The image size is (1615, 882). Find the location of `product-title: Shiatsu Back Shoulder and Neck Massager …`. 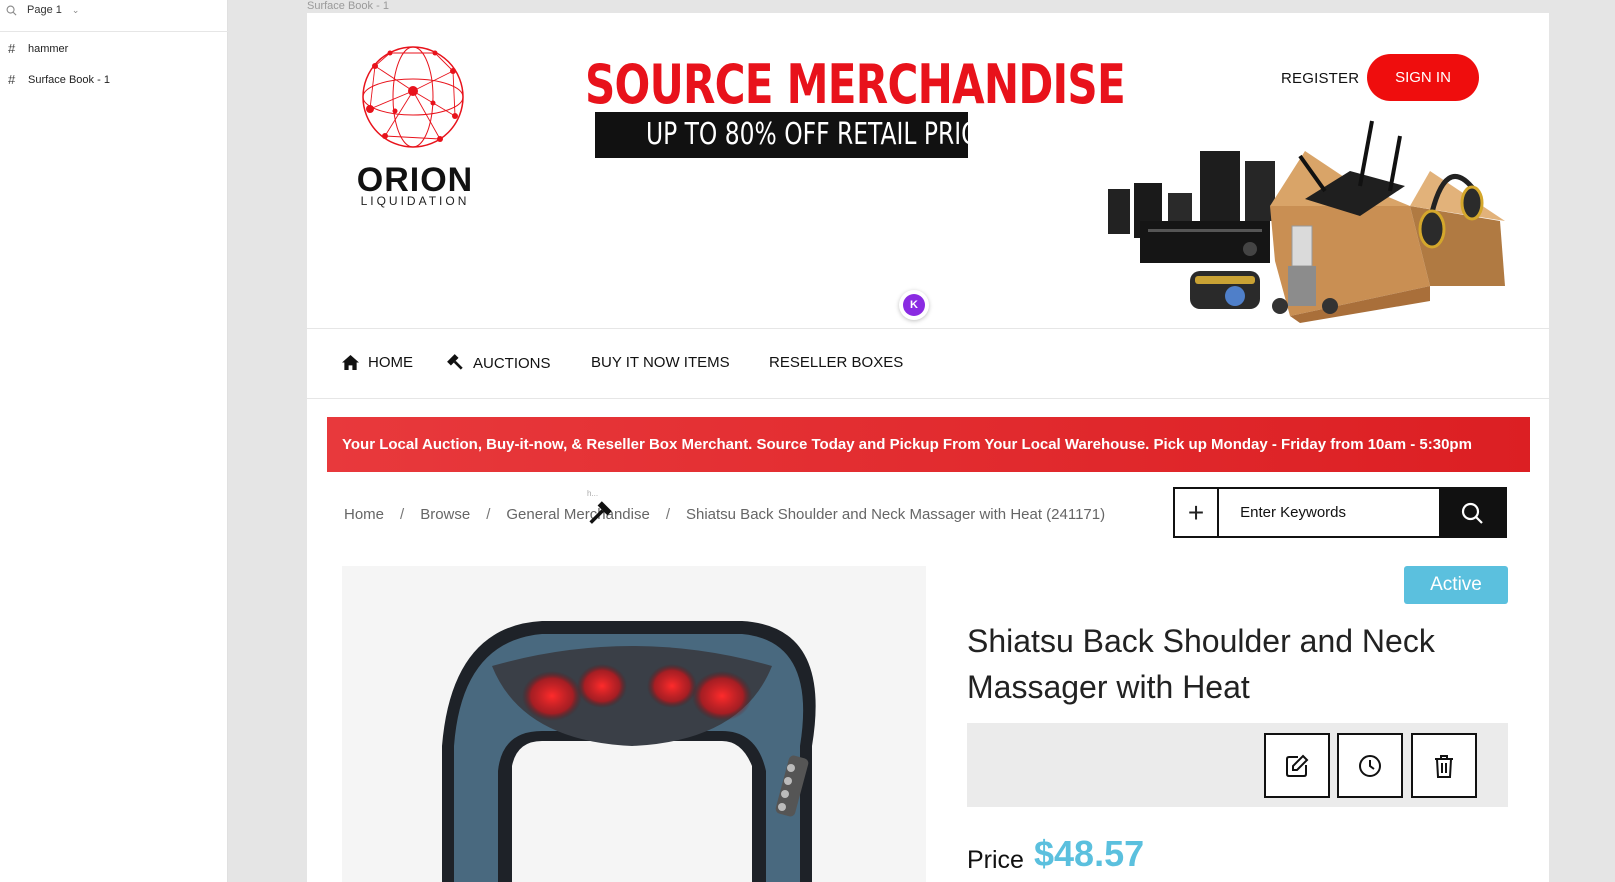

product-title: Shiatsu Back Shoulder and Neck Massager … is located at coordinates (1201, 664).